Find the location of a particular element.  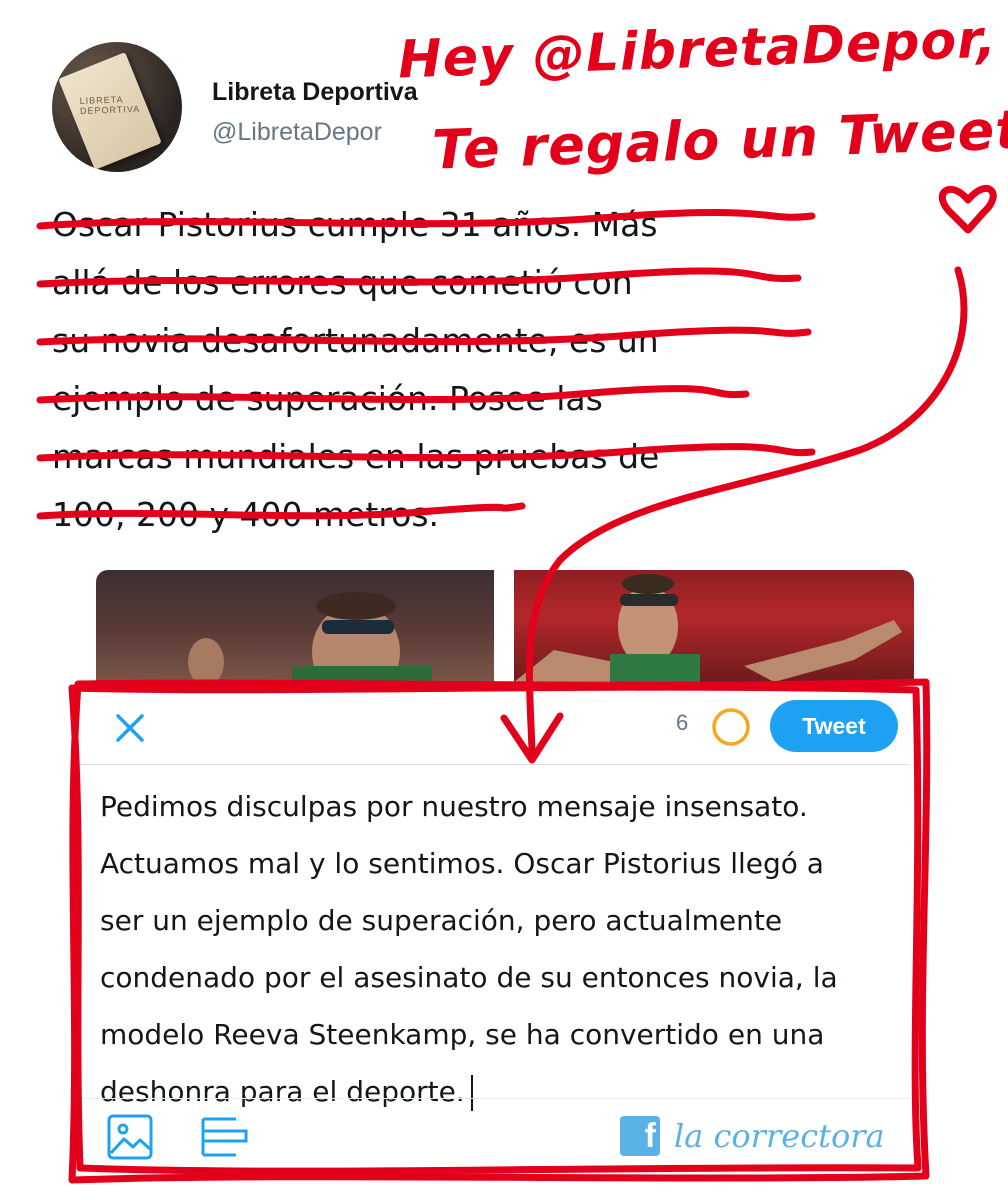

tweet-photo-left is located at coordinates (295, 626).